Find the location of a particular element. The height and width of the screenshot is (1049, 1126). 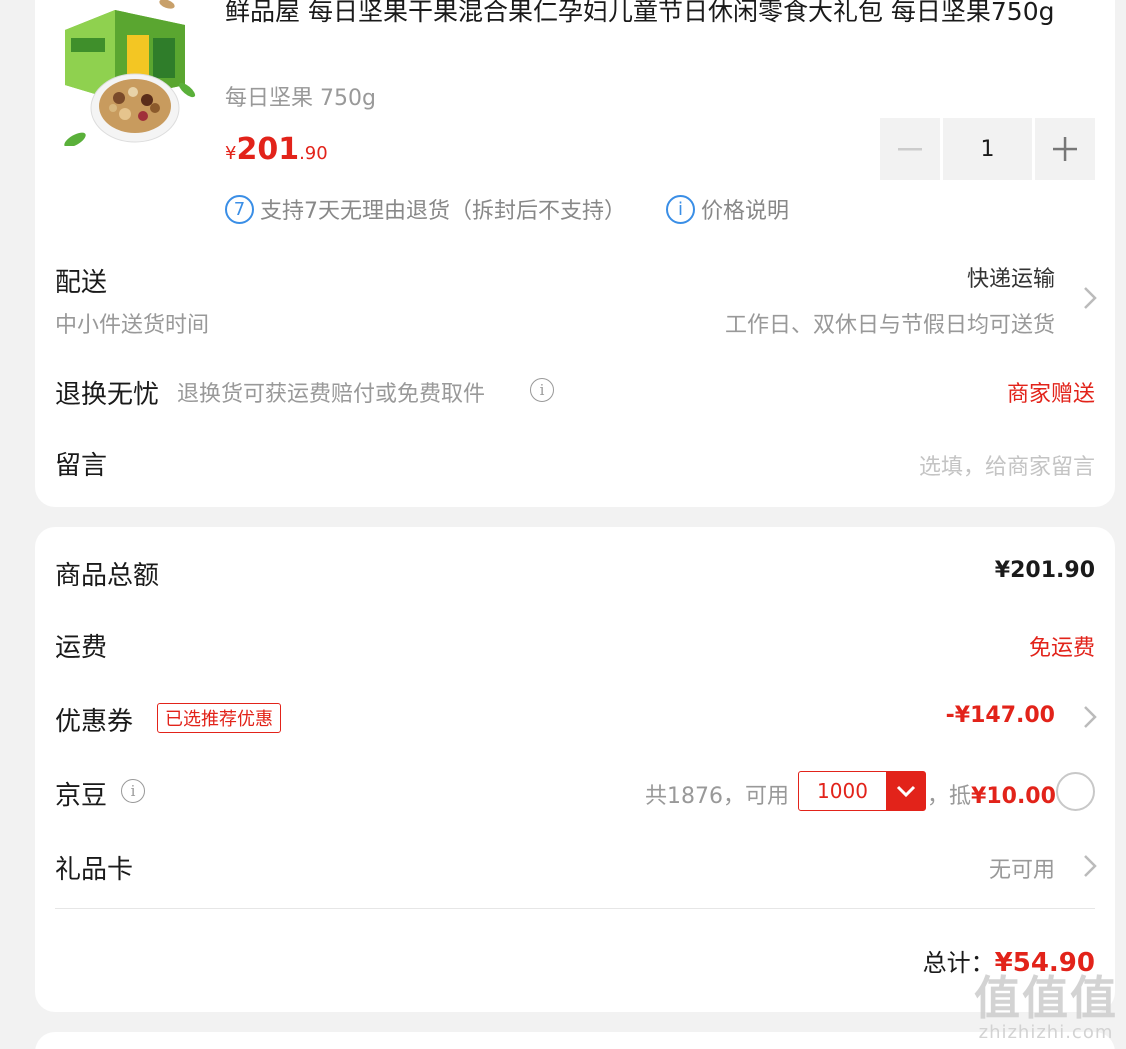

return-policy: 7 支持7天无理由退货（拆封后不支持） is located at coordinates (425, 209).